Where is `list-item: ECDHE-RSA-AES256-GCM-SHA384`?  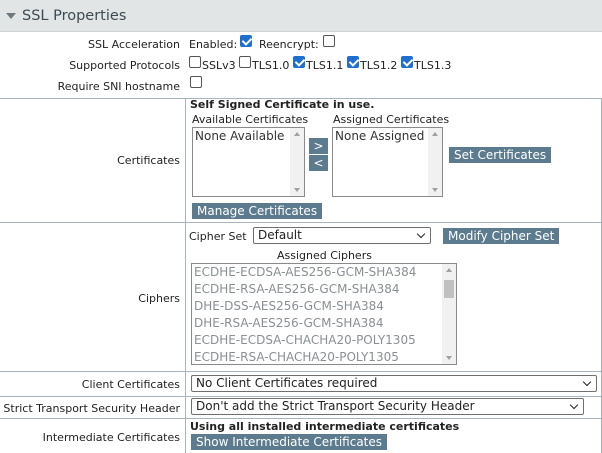 list-item: ECDHE-RSA-AES256-GCM-SHA384 is located at coordinates (324, 289).